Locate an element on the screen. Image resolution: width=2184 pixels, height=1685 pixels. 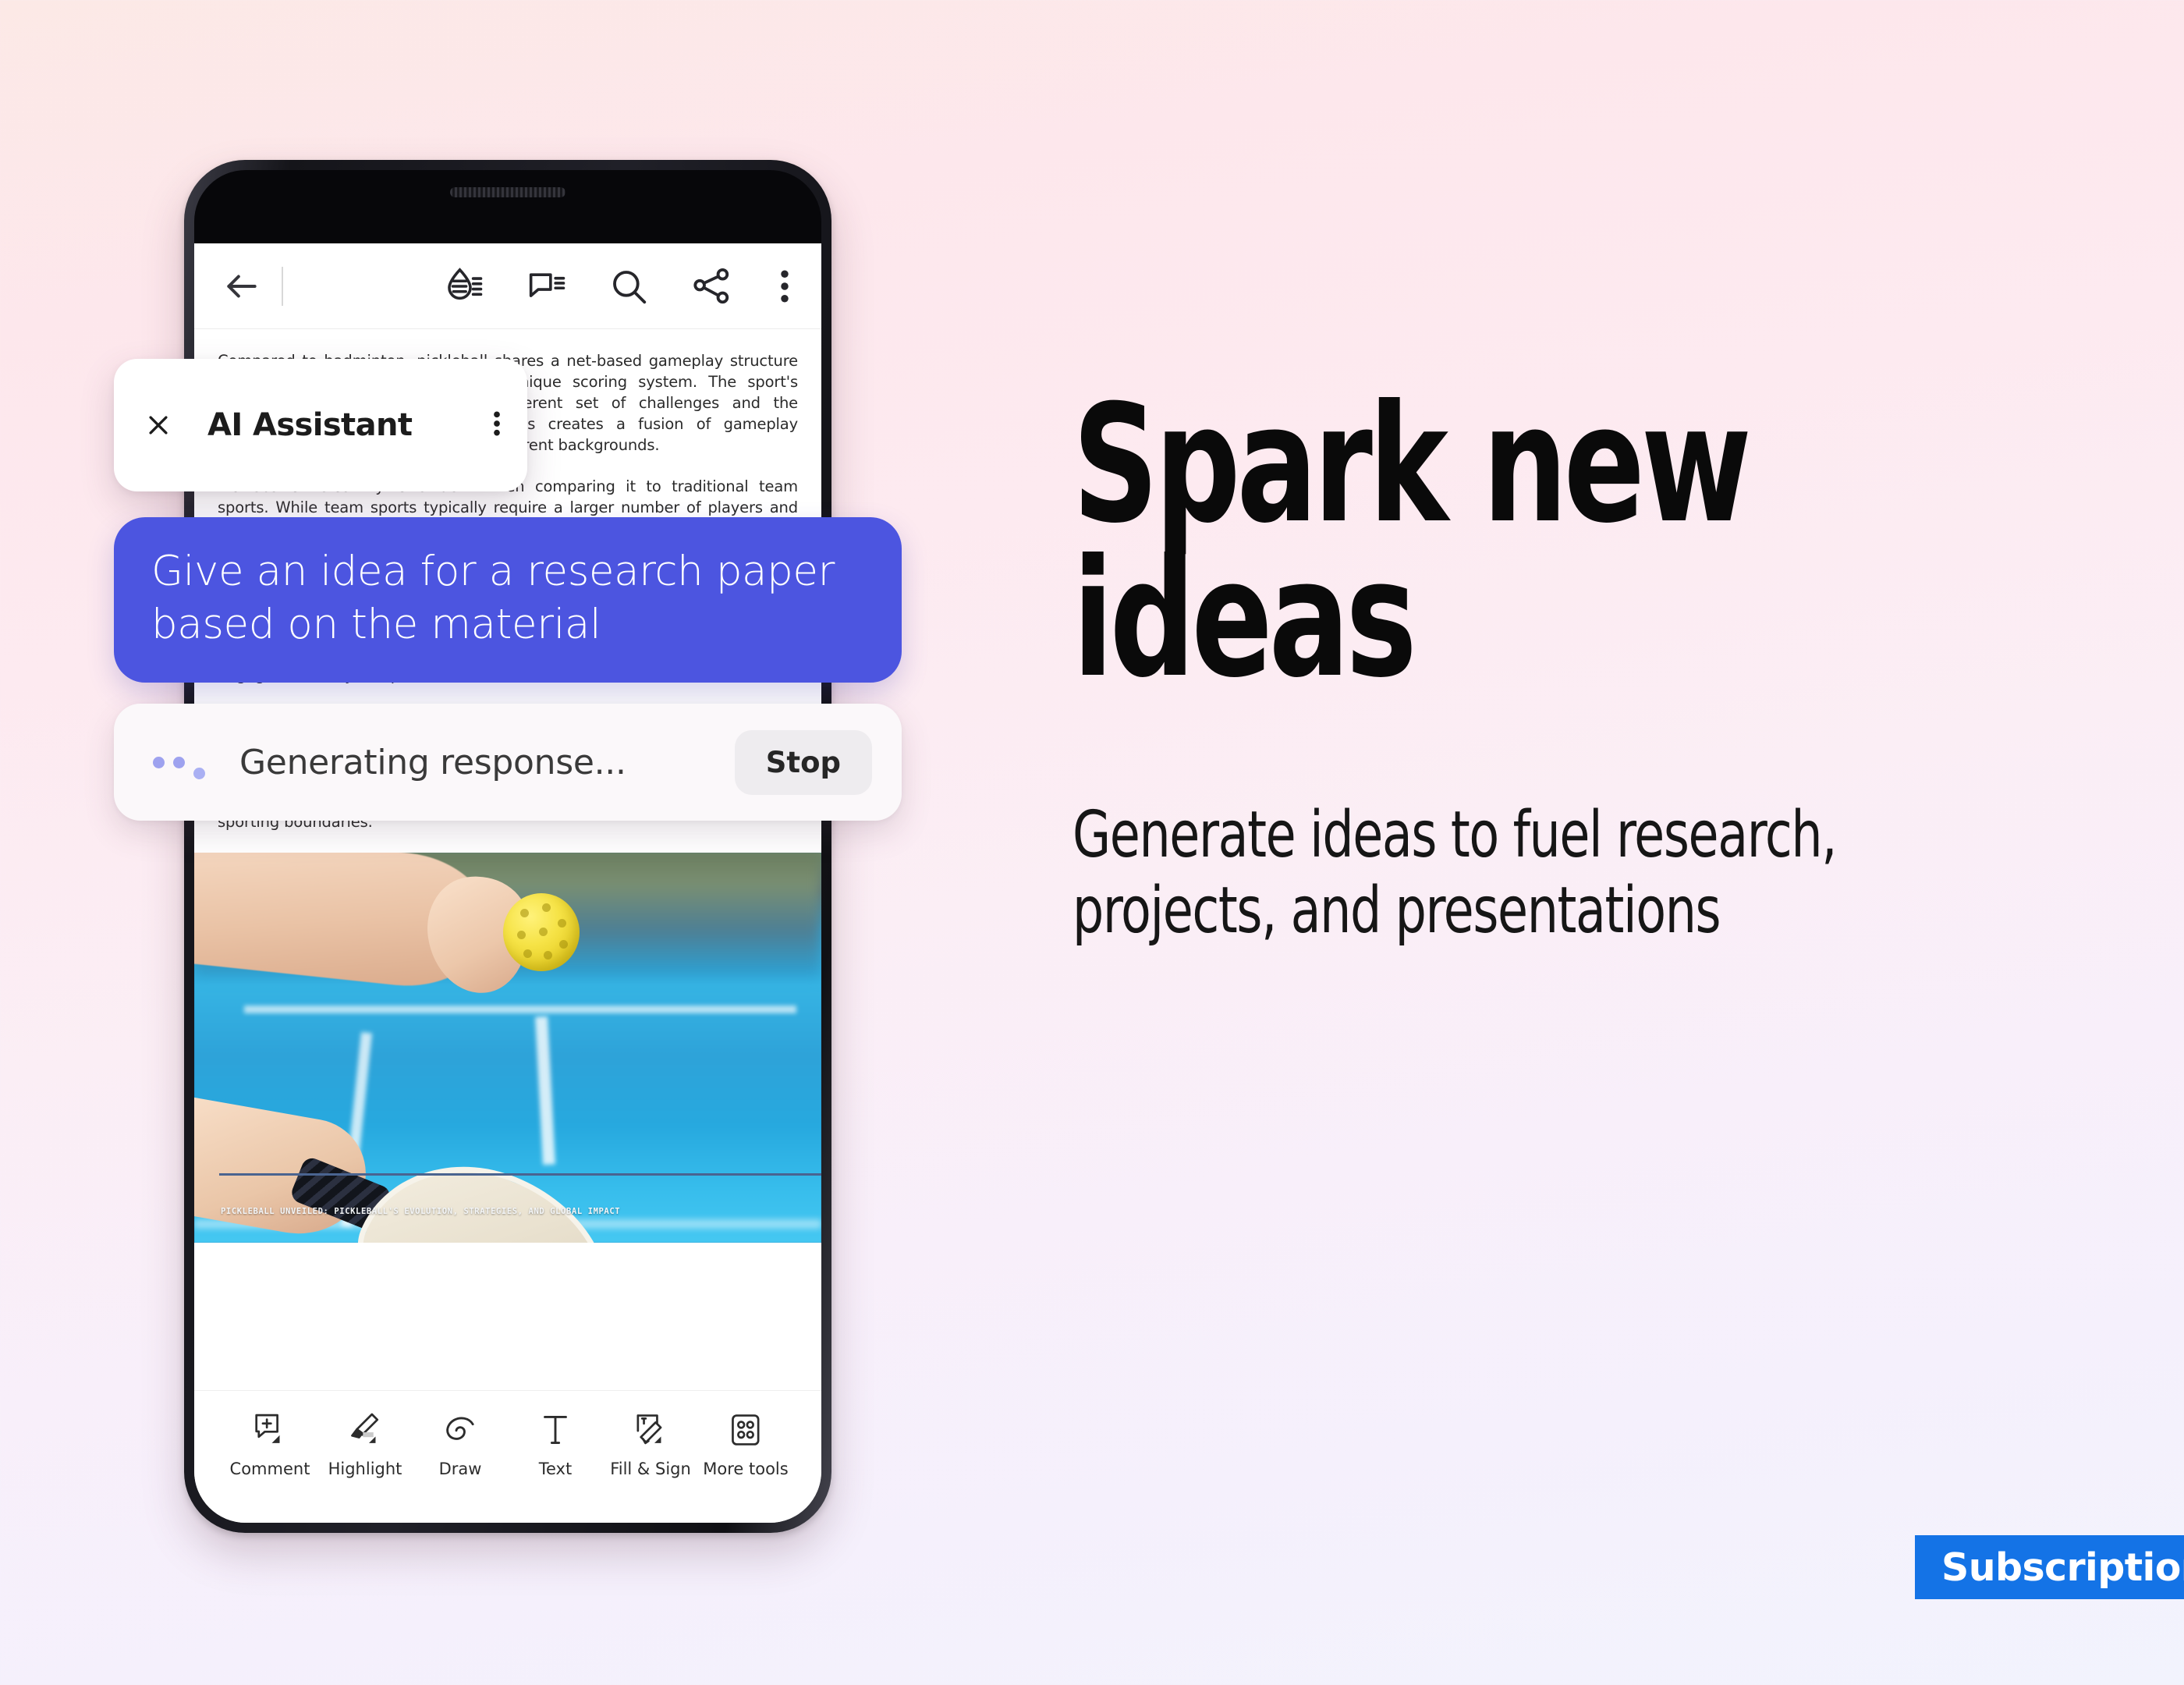
subscription-badge: Subscription is located at coordinates (2050, 1567).